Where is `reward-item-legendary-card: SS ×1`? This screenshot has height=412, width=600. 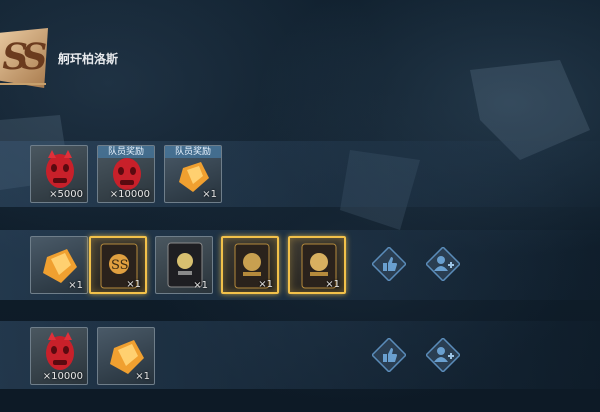
reward-item-legendary-card: SS ×1 is located at coordinates (118, 265).